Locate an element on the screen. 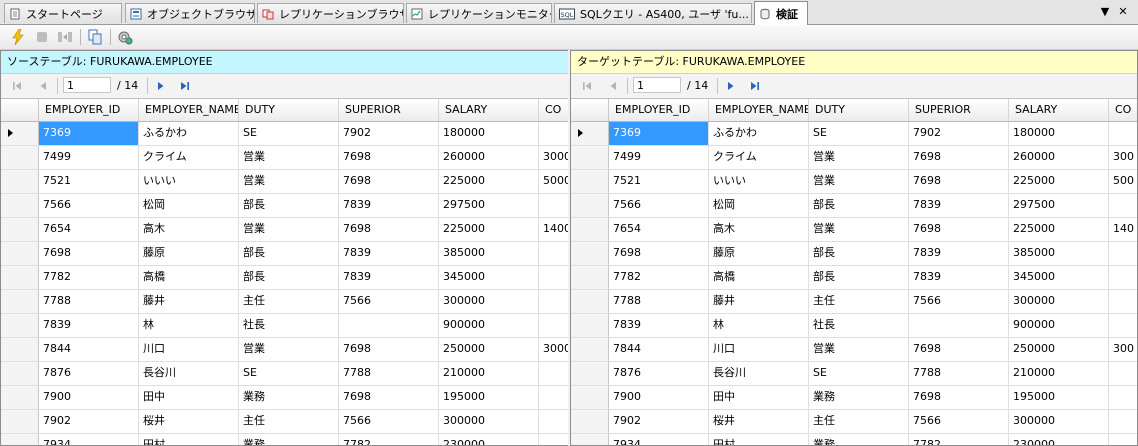 The image size is (1138, 446). salary-cell: 230000 is located at coordinates (489, 439).